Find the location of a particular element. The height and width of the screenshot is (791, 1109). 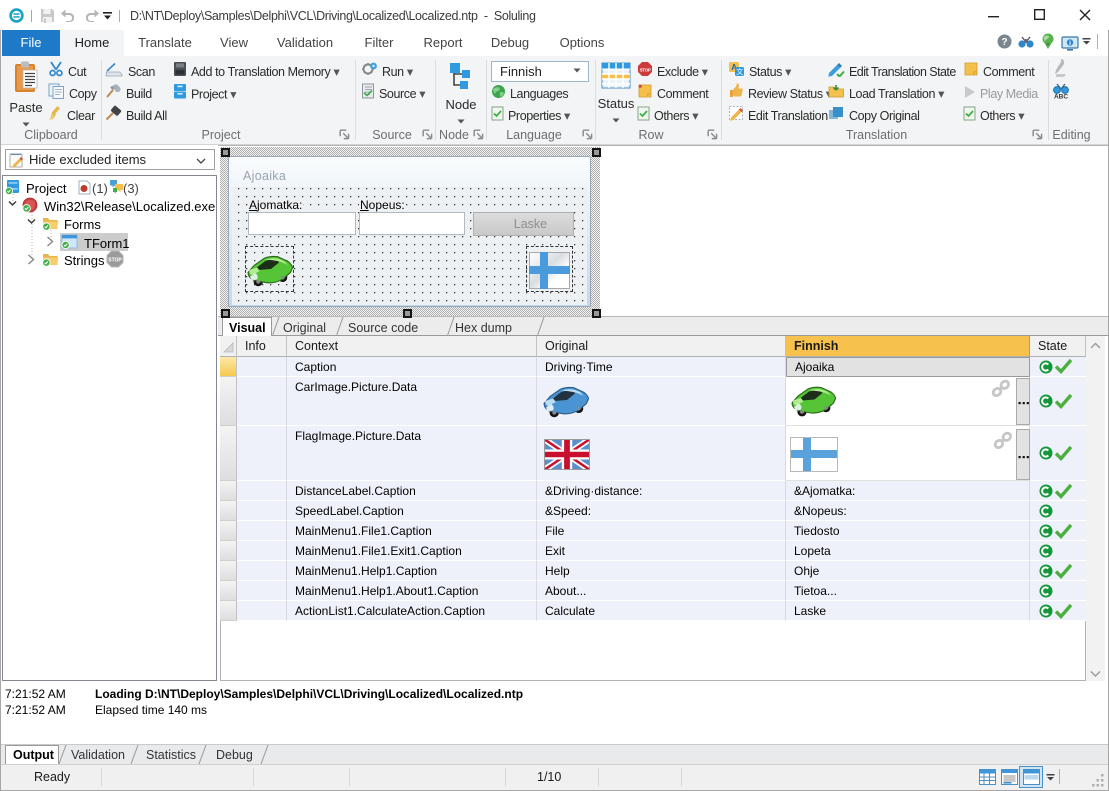

svg-text: 文 is located at coordinates (739, 71).